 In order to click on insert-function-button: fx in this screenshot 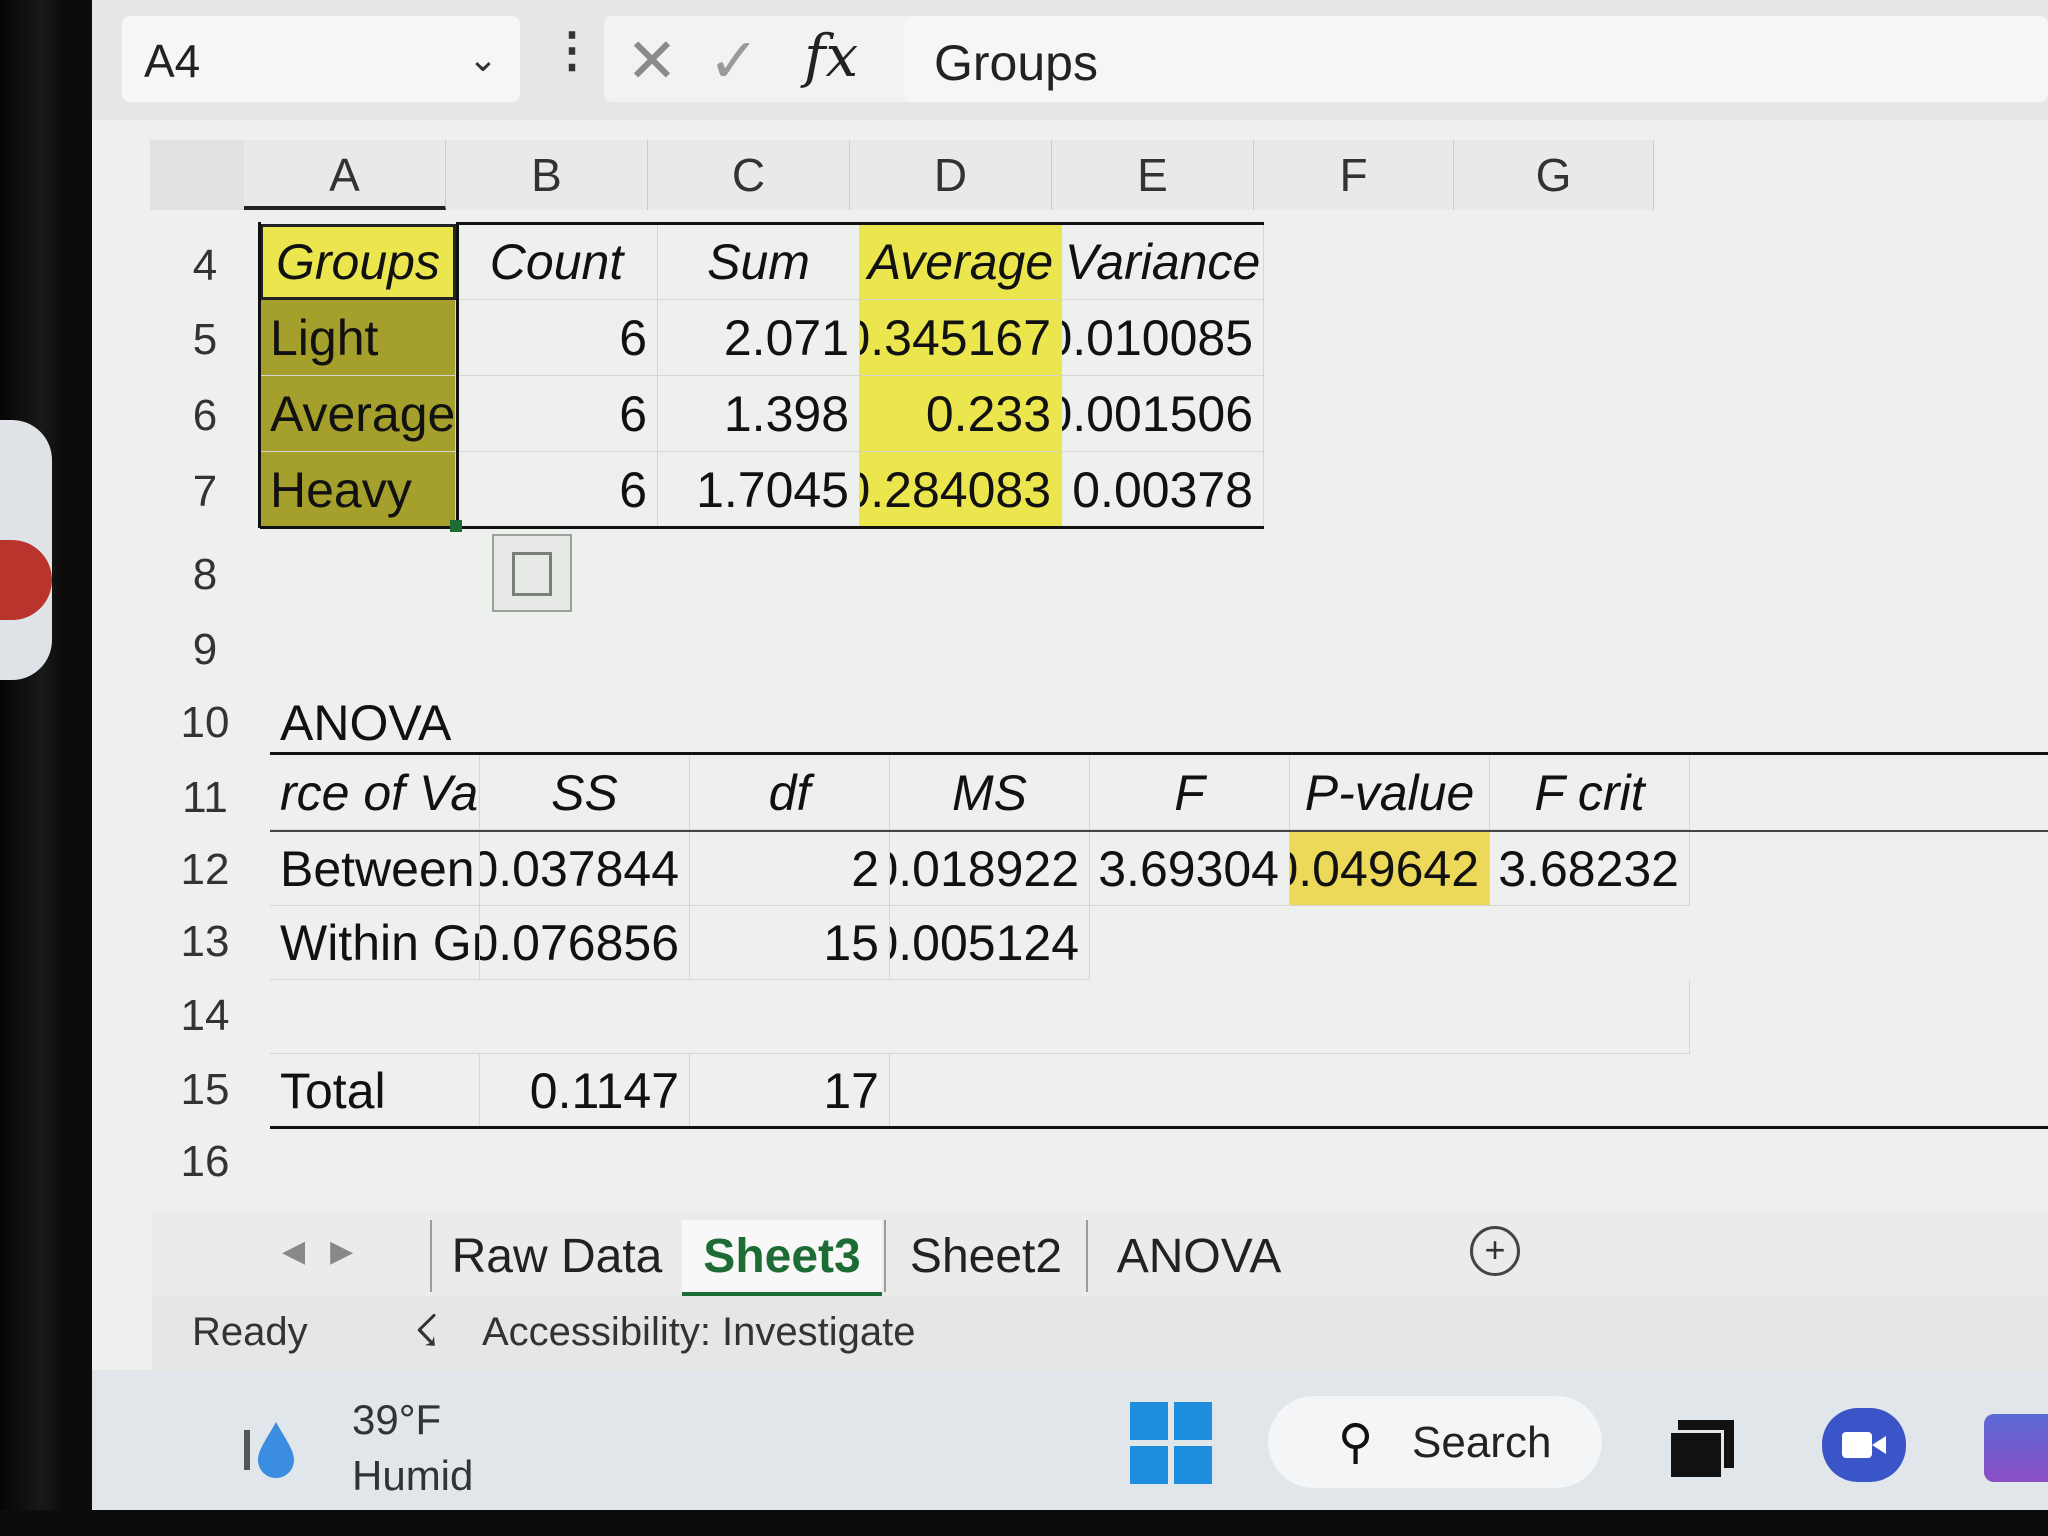, I will do `click(831, 56)`.